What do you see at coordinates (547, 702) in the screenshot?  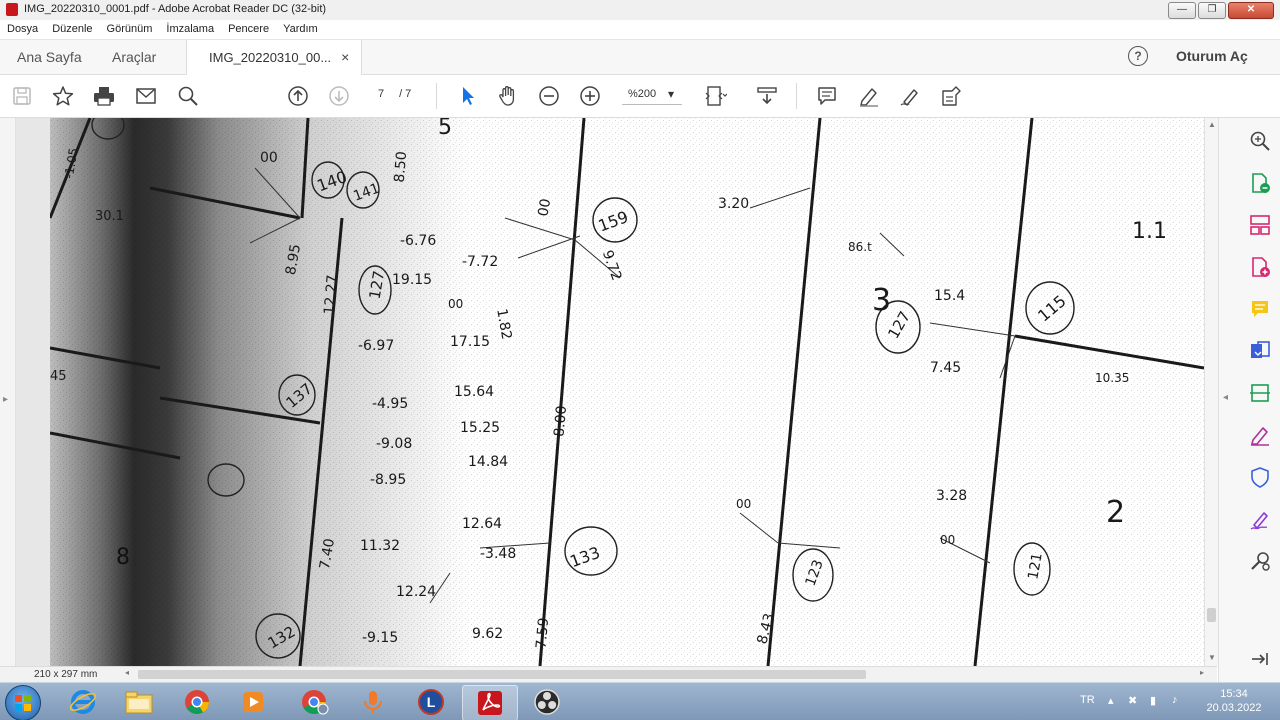 I see `obs-taskbar-icon` at bounding box center [547, 702].